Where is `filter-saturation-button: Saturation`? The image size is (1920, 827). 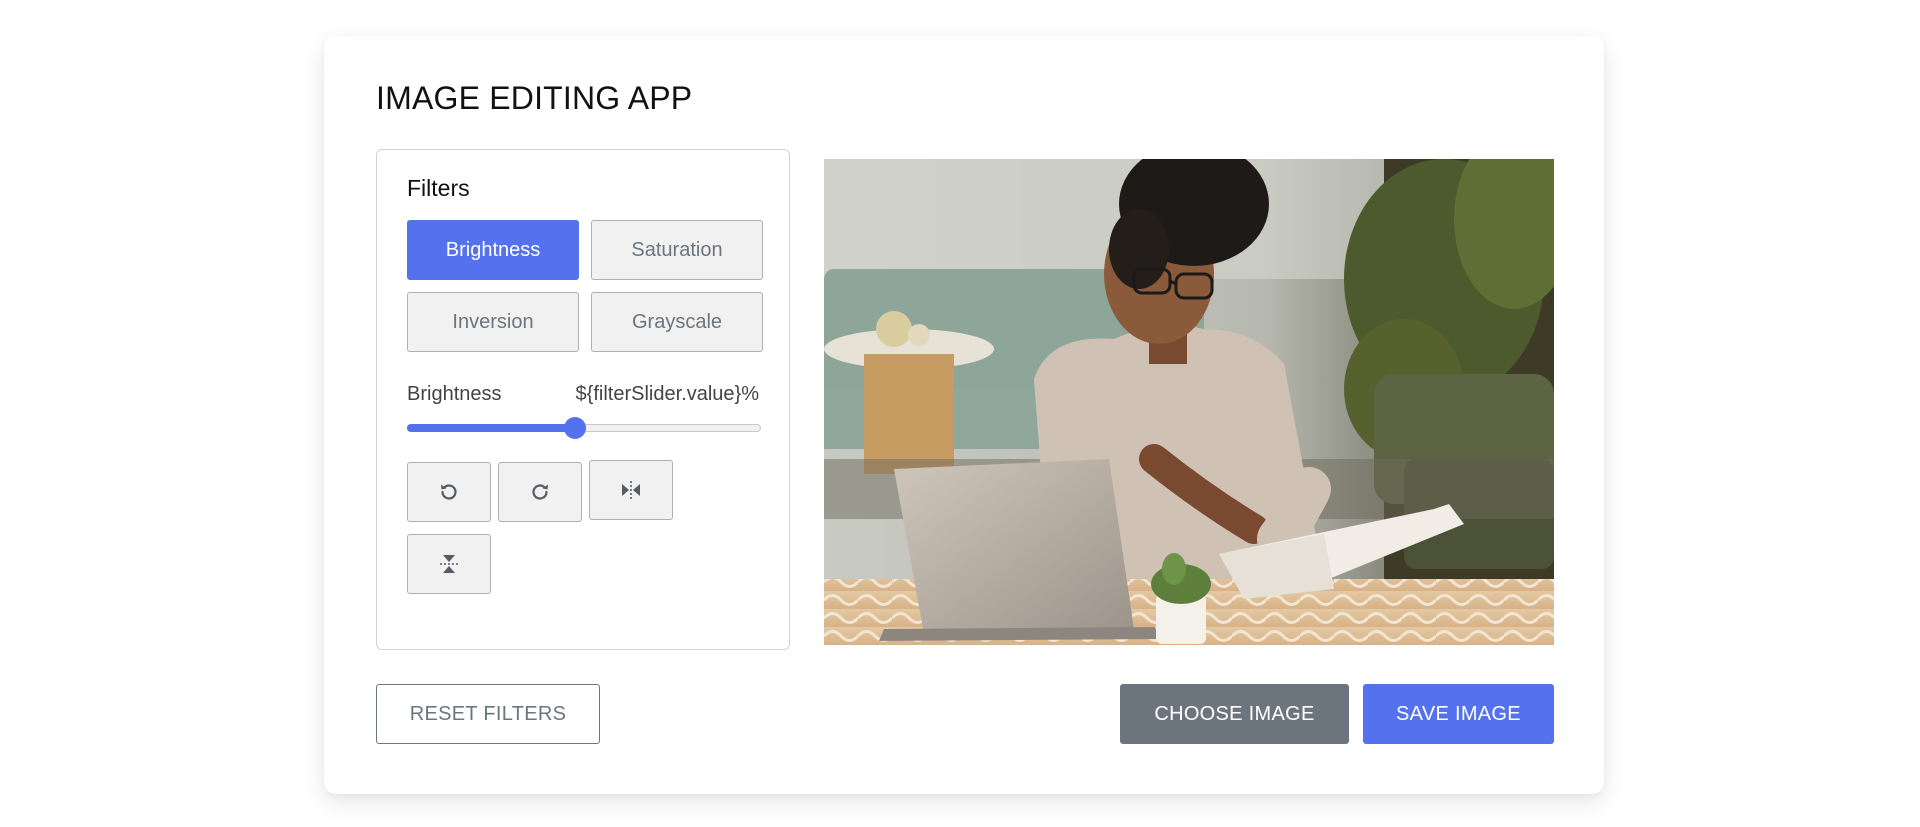
filter-saturation-button: Saturation is located at coordinates (677, 250).